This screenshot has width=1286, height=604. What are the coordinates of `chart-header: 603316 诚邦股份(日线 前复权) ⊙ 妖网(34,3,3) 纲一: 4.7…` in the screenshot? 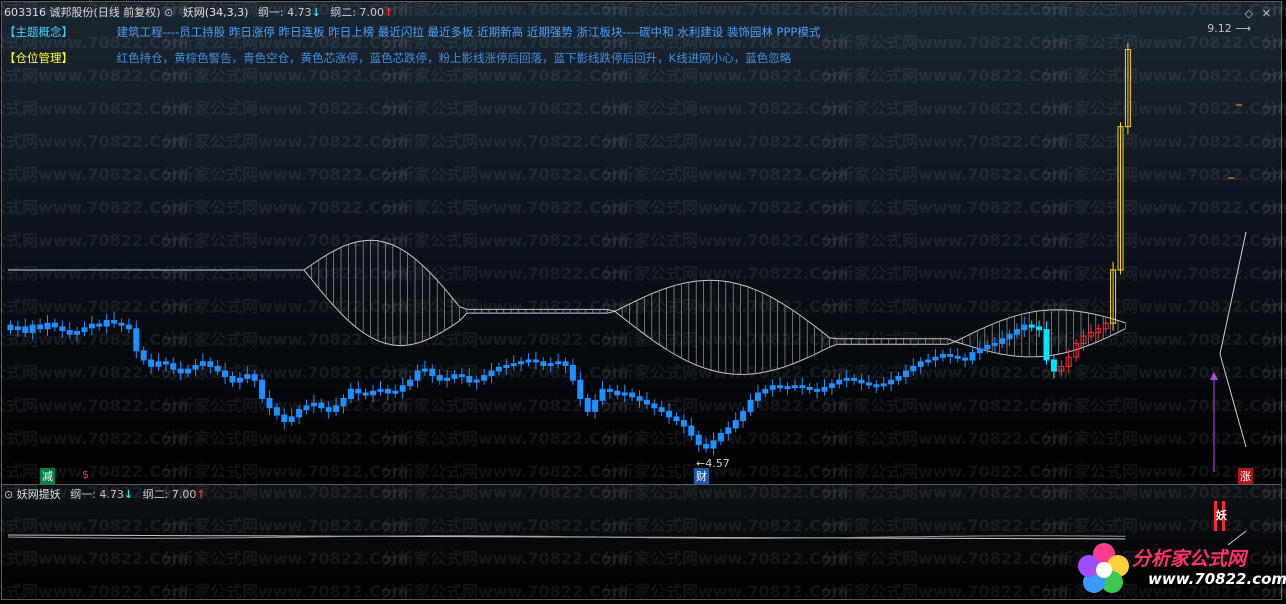 It's located at (198, 12).